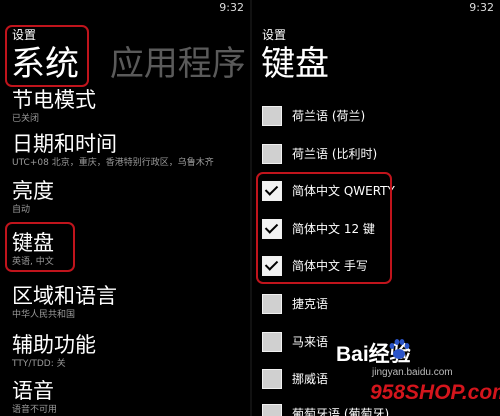  I want to click on baidu-watermark: Bai经验 jingyan.baidu.com 958SHOP.com, so click(418, 376).